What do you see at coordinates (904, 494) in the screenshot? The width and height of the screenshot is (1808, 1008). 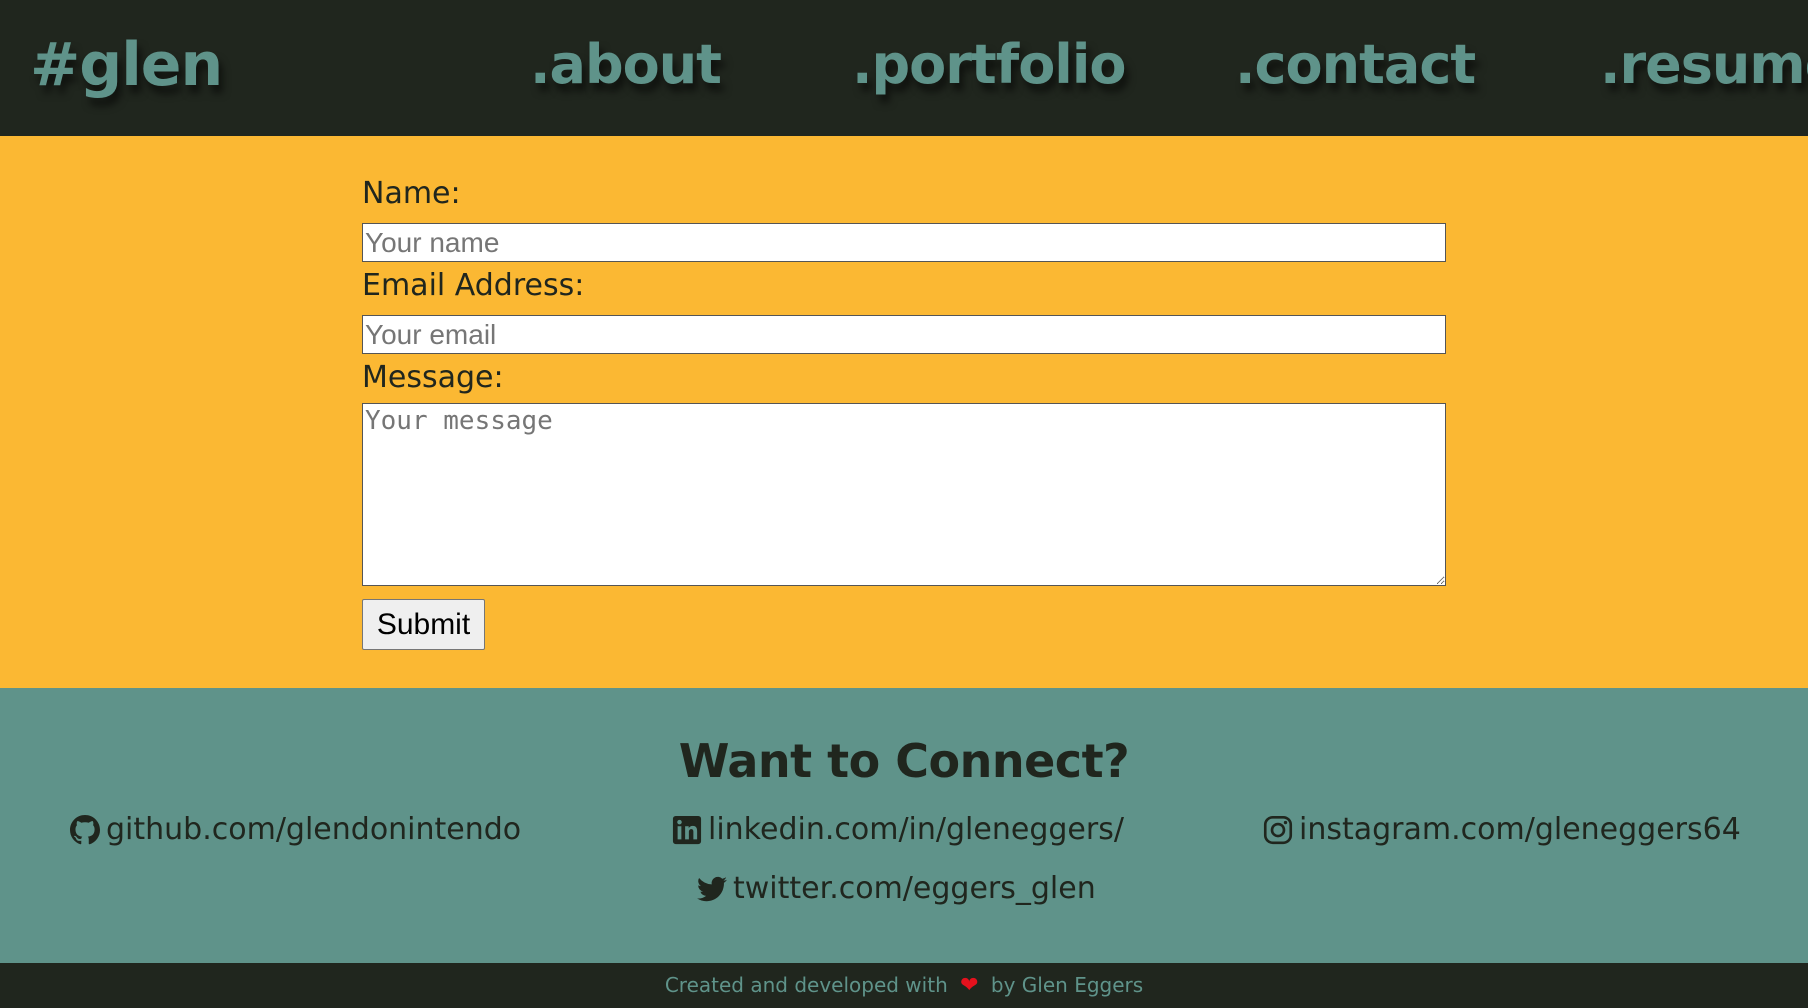 I see `message-textarea` at bounding box center [904, 494].